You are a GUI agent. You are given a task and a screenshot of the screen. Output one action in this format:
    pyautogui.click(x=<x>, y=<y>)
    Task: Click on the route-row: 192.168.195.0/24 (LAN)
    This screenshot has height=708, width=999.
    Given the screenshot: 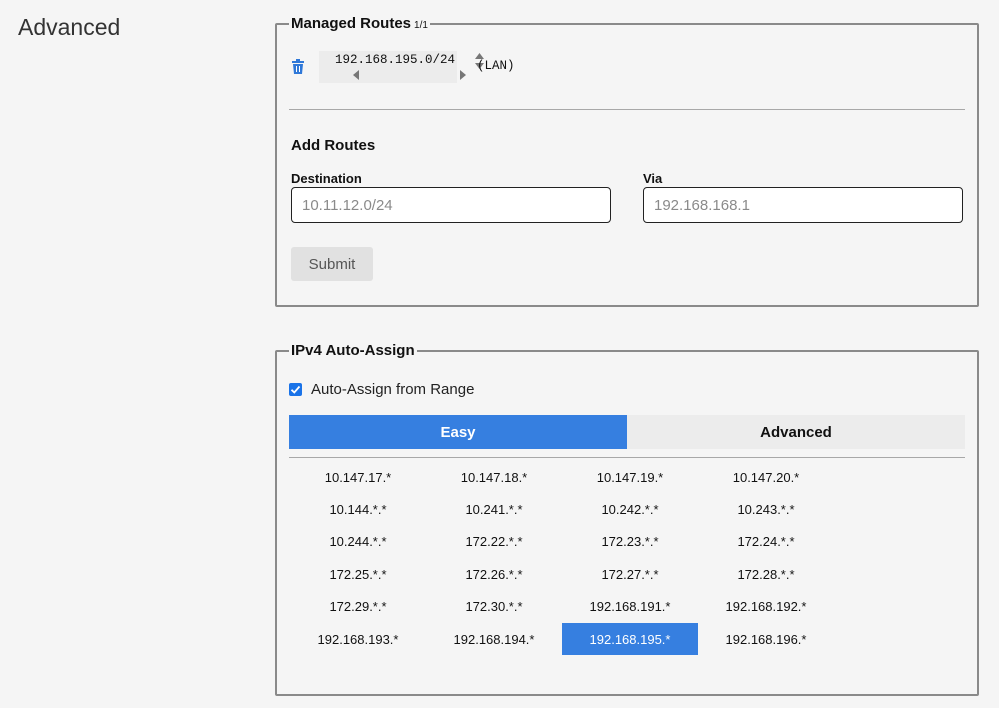 What is the action you would take?
    pyautogui.click(x=411, y=68)
    